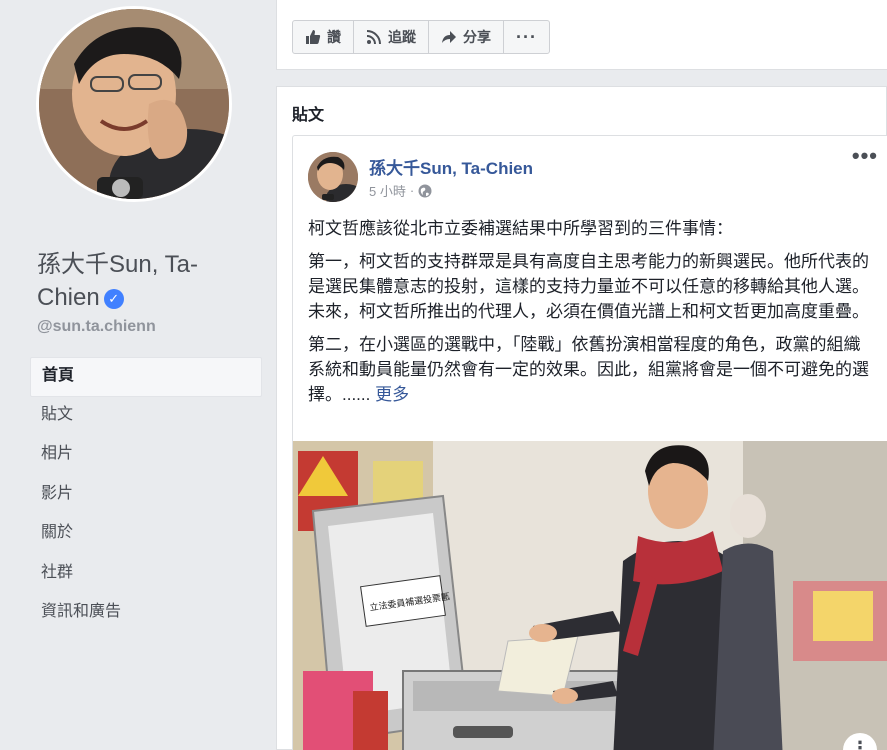 This screenshot has height=750, width=887. Describe the element at coordinates (865, 156) in the screenshot. I see `post-options-icon: •••` at that location.